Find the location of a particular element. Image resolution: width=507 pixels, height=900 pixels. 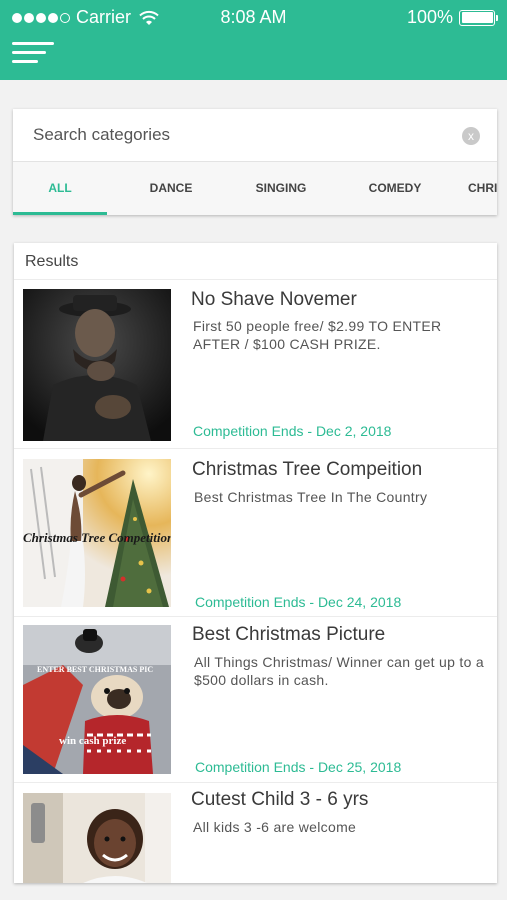

clear-search-icon: x is located at coordinates (471, 136).